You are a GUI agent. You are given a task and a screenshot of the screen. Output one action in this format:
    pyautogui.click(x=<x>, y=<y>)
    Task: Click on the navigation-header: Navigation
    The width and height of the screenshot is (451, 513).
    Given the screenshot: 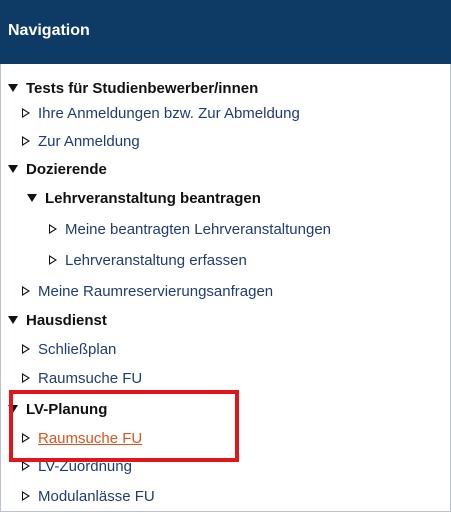 What is the action you would take?
    pyautogui.click(x=225, y=32)
    